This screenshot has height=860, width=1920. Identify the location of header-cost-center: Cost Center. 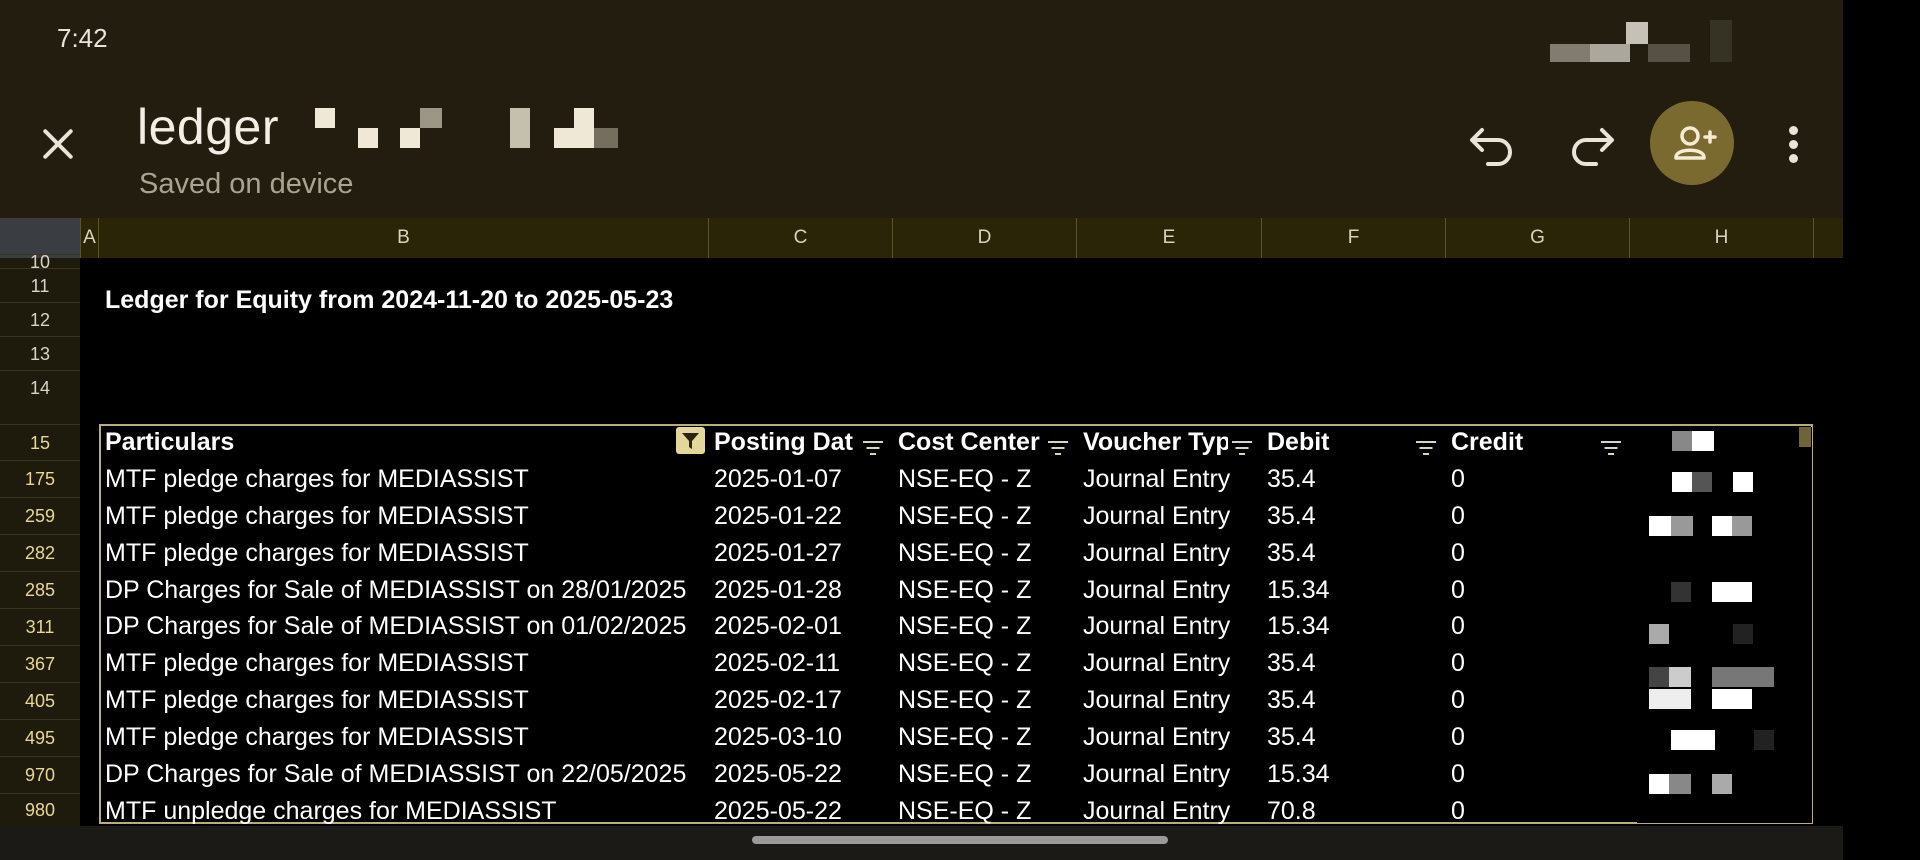
(970, 442).